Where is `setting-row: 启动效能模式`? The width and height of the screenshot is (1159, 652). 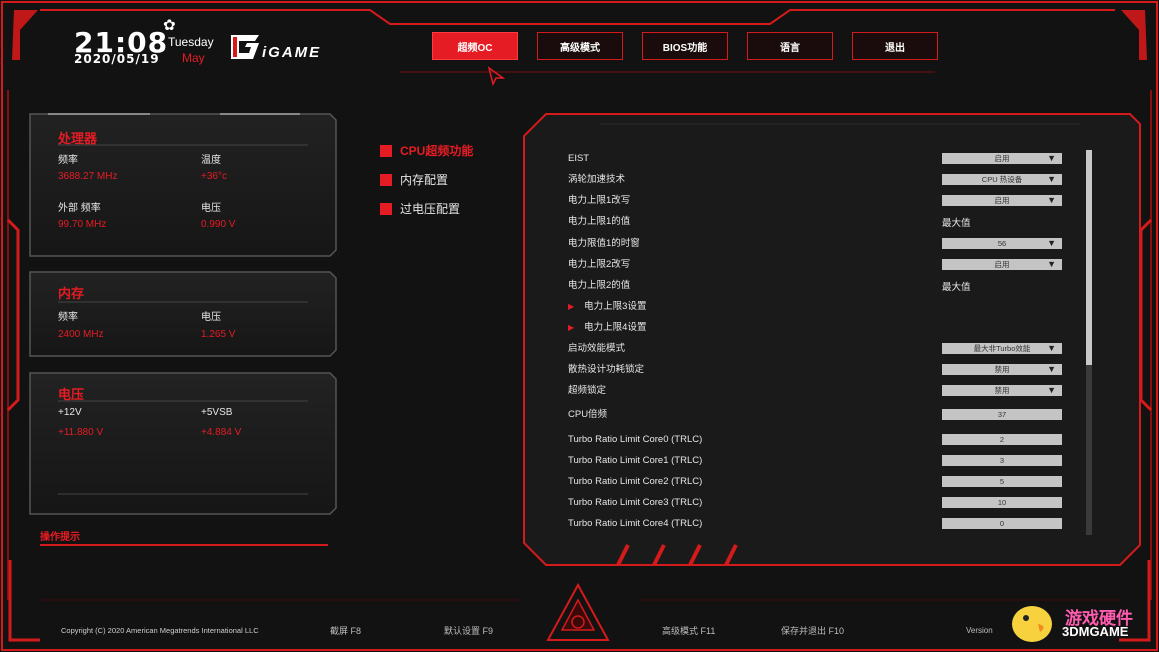 setting-row: 启动效能模式 is located at coordinates (596, 349).